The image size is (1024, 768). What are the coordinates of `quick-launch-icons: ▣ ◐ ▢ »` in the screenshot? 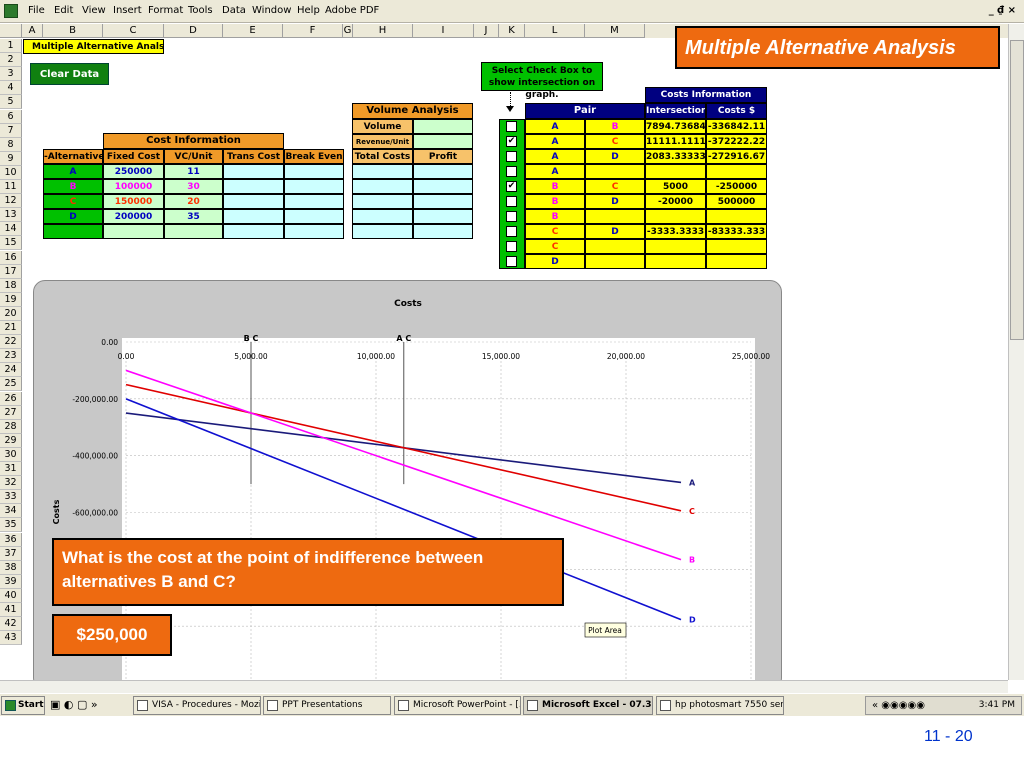 It's located at (74, 704).